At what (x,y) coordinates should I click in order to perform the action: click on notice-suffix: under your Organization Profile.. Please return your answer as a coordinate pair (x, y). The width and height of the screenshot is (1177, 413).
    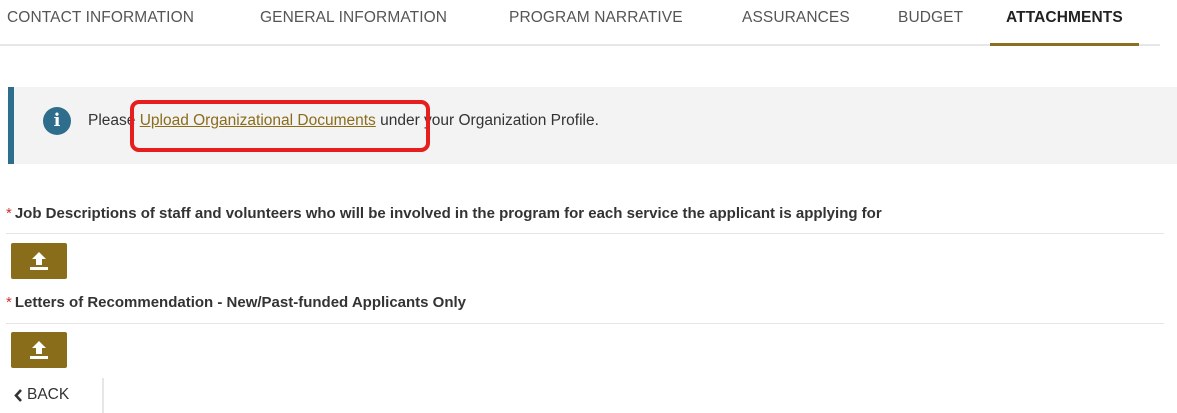
    Looking at the image, I should click on (487, 120).